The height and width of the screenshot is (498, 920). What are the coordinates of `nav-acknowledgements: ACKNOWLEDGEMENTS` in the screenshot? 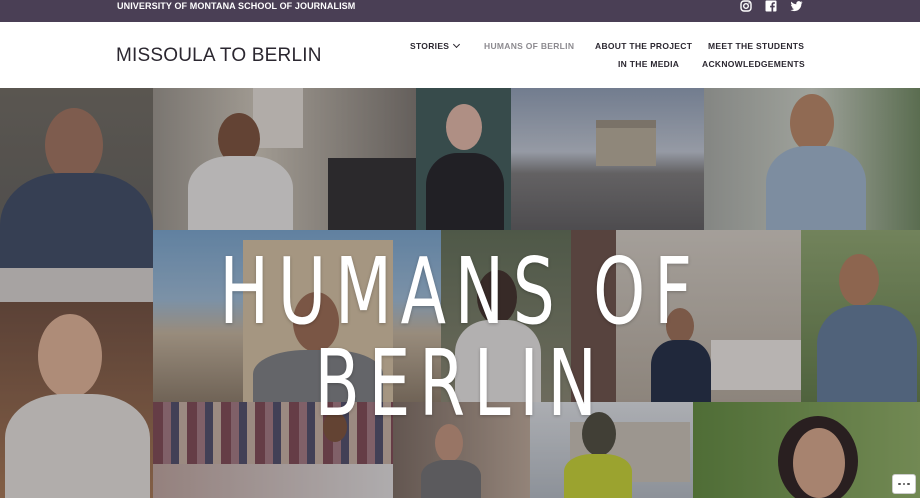 It's located at (753, 64).